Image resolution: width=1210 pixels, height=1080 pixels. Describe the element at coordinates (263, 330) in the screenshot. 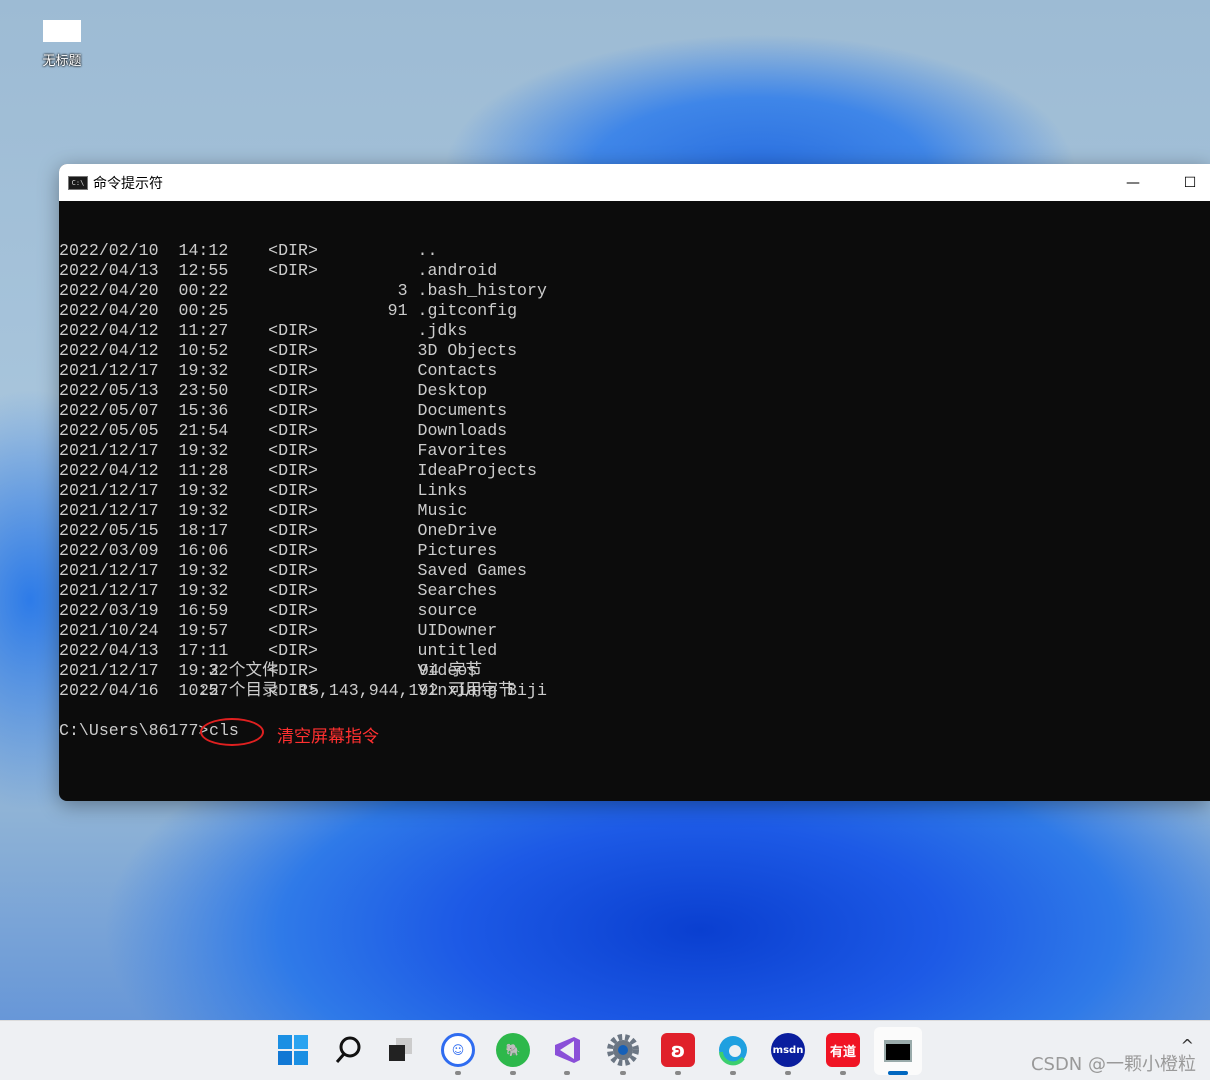

I see `dir-listing-row: 2022/04/12 11:27 <DIR> .jdks` at that location.